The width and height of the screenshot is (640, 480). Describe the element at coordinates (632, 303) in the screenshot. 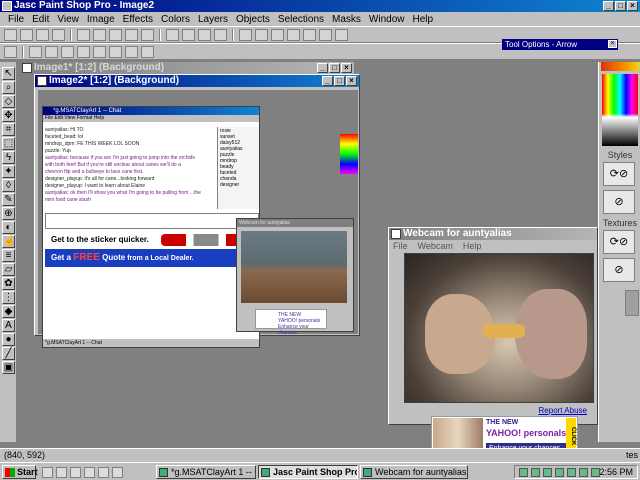

I see `palette-scrollbar` at that location.